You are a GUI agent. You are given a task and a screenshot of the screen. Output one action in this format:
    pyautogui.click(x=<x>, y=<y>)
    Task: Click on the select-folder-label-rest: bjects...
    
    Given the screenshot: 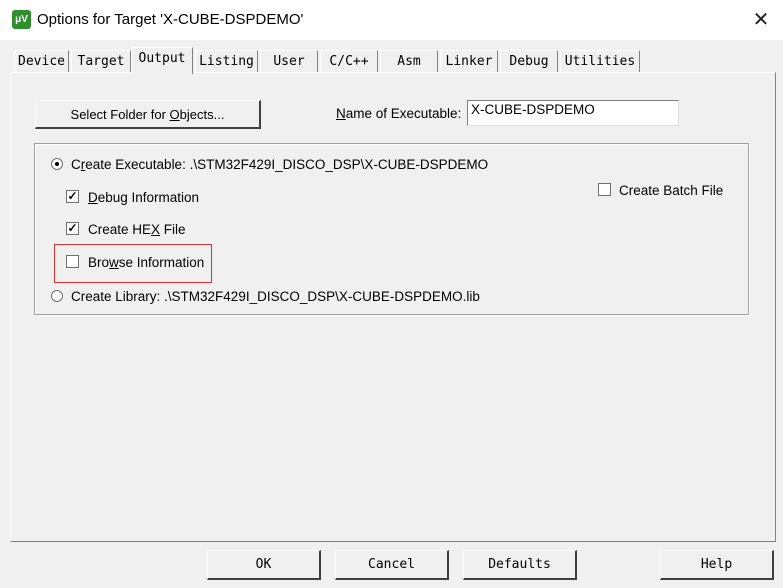 What is the action you would take?
    pyautogui.click(x=202, y=114)
    